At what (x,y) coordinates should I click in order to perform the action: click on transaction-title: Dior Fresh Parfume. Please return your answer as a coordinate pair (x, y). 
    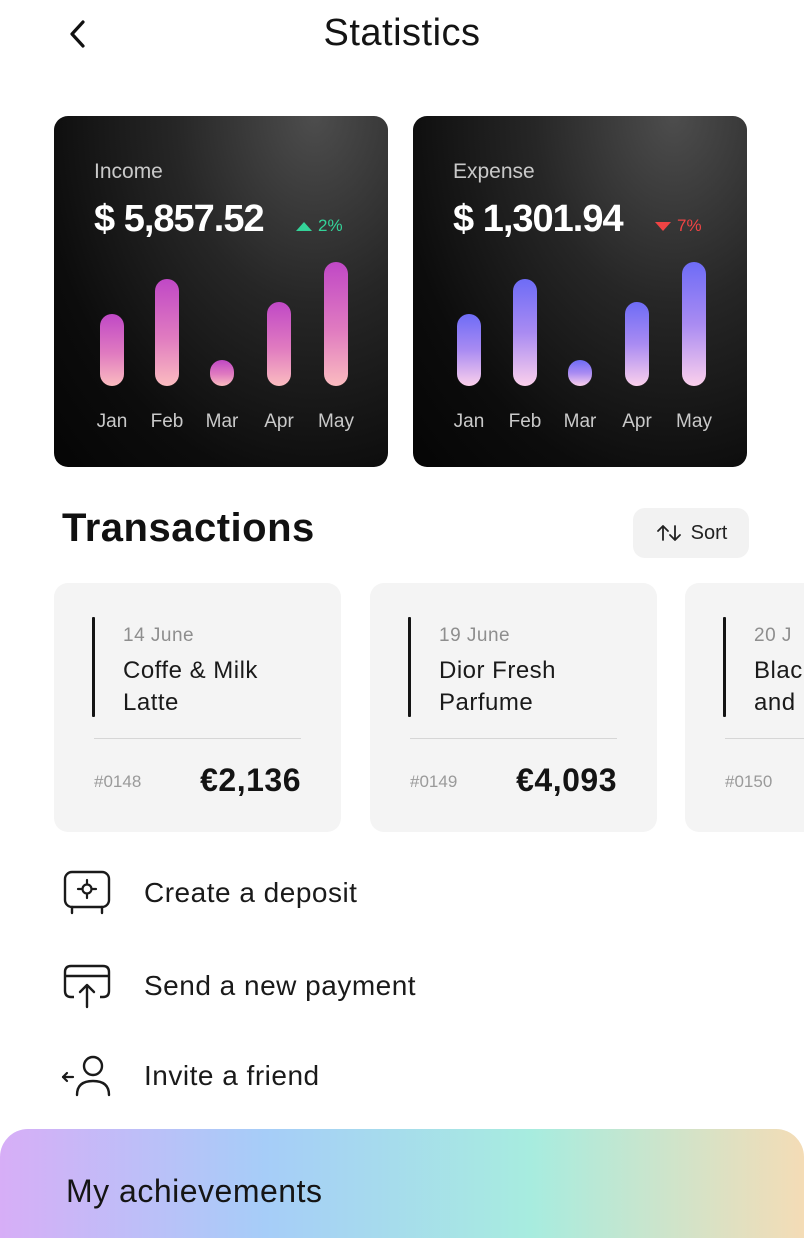
    Looking at the image, I should click on (539, 687).